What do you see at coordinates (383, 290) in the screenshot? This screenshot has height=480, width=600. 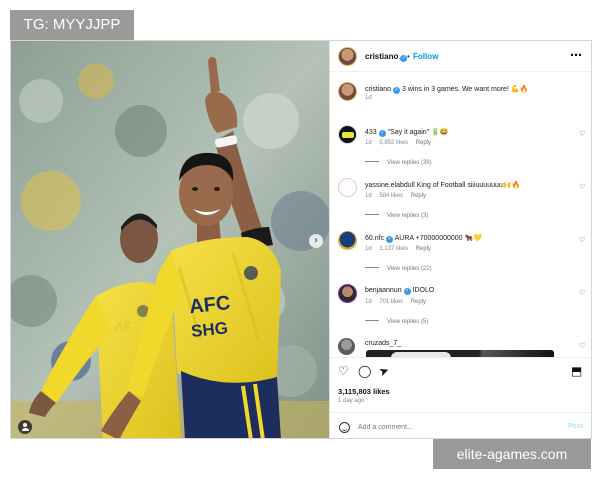 I see `comment-username: benjaannun` at bounding box center [383, 290].